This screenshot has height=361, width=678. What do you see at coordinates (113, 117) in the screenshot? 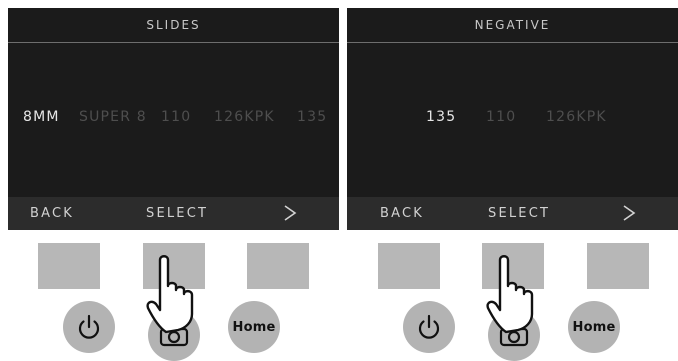
I see `option-super-8: SUPER 8` at bounding box center [113, 117].